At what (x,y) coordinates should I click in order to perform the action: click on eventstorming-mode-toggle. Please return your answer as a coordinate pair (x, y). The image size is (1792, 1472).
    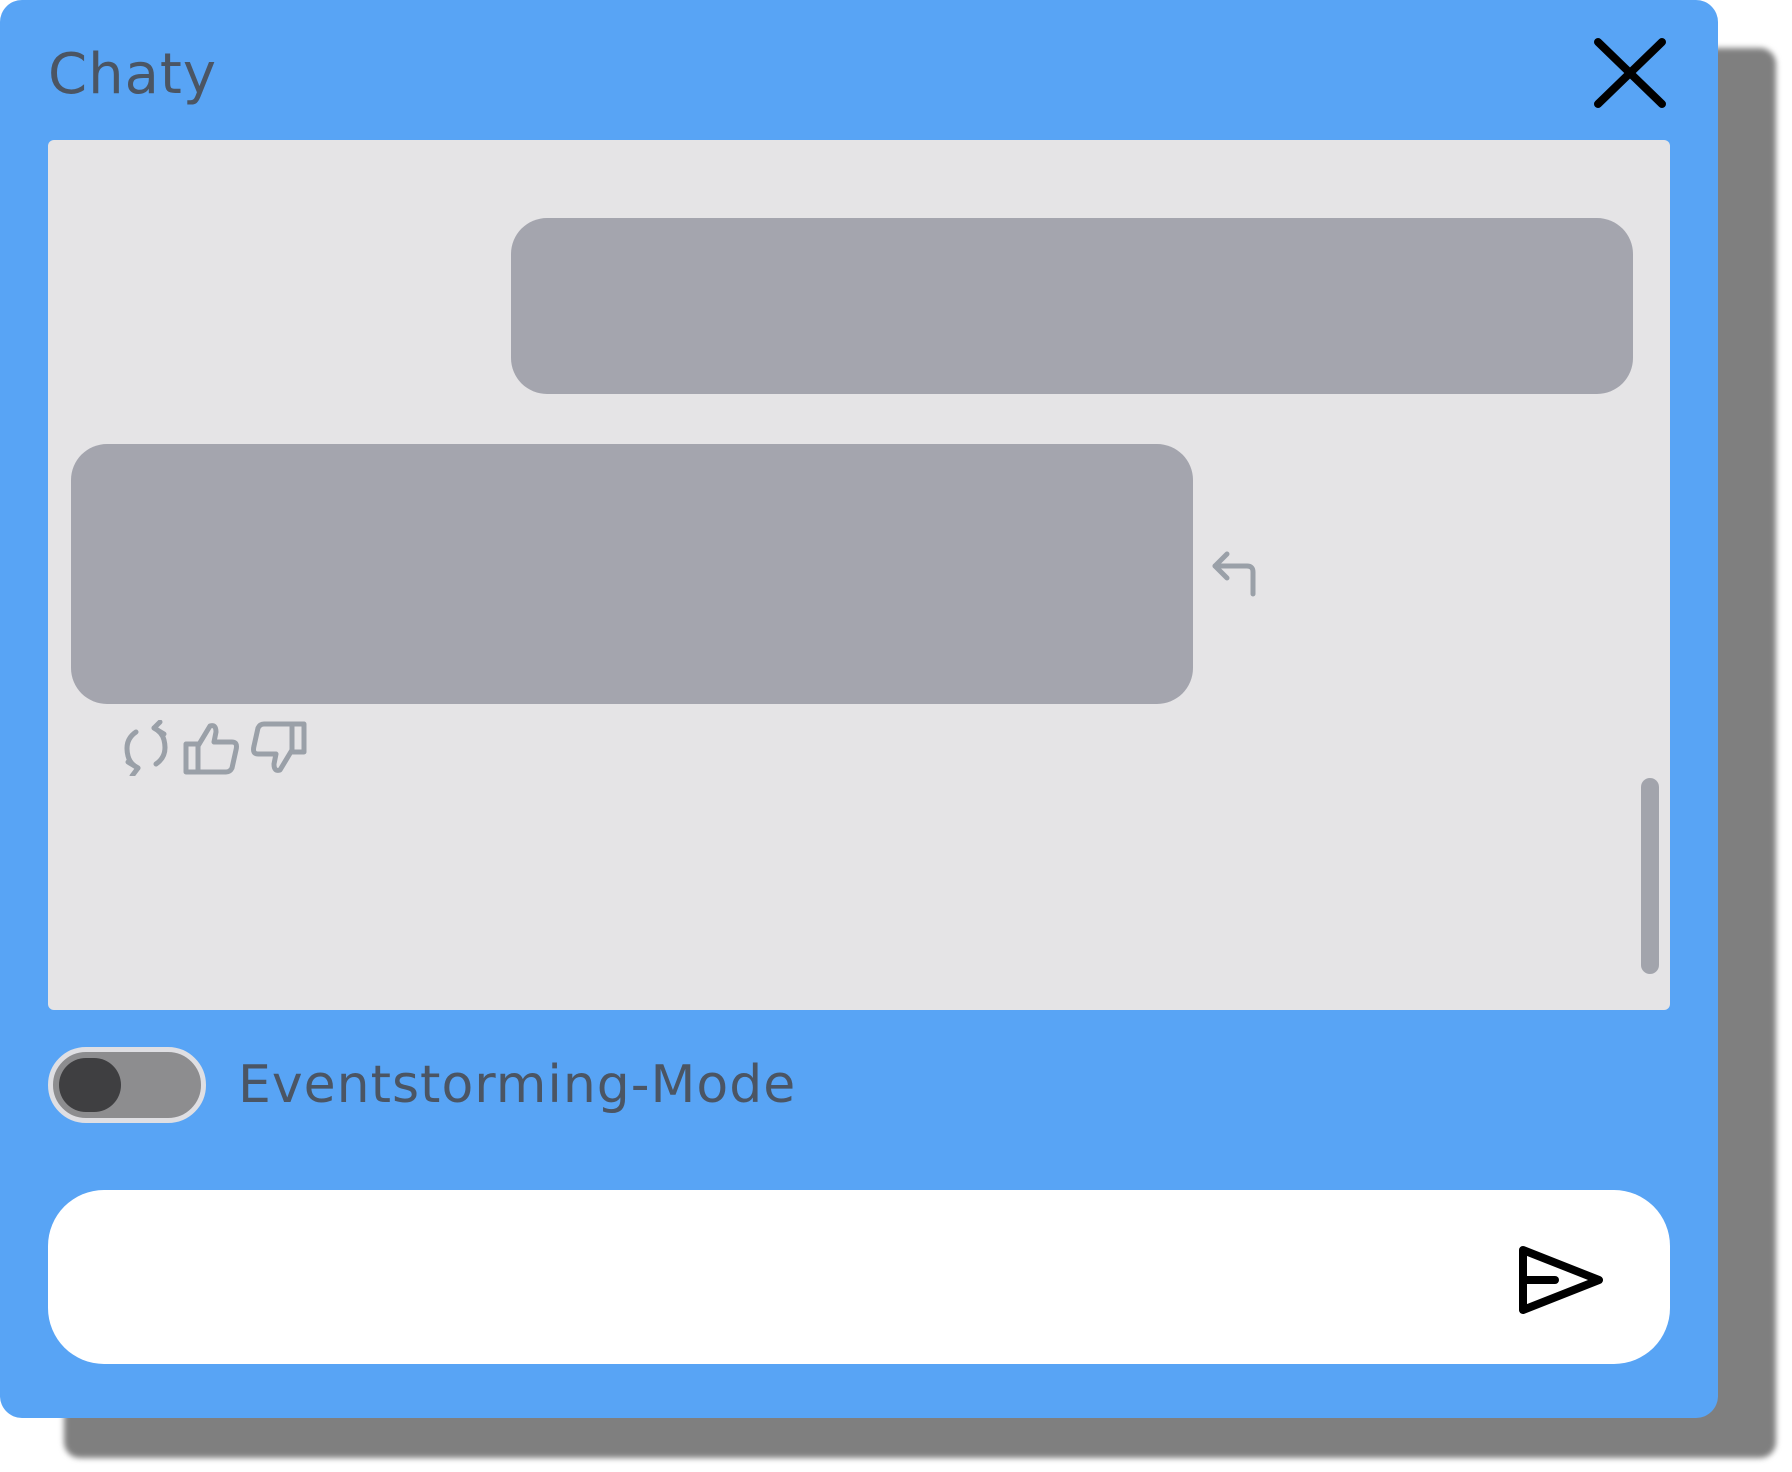
    Looking at the image, I should click on (127, 1085).